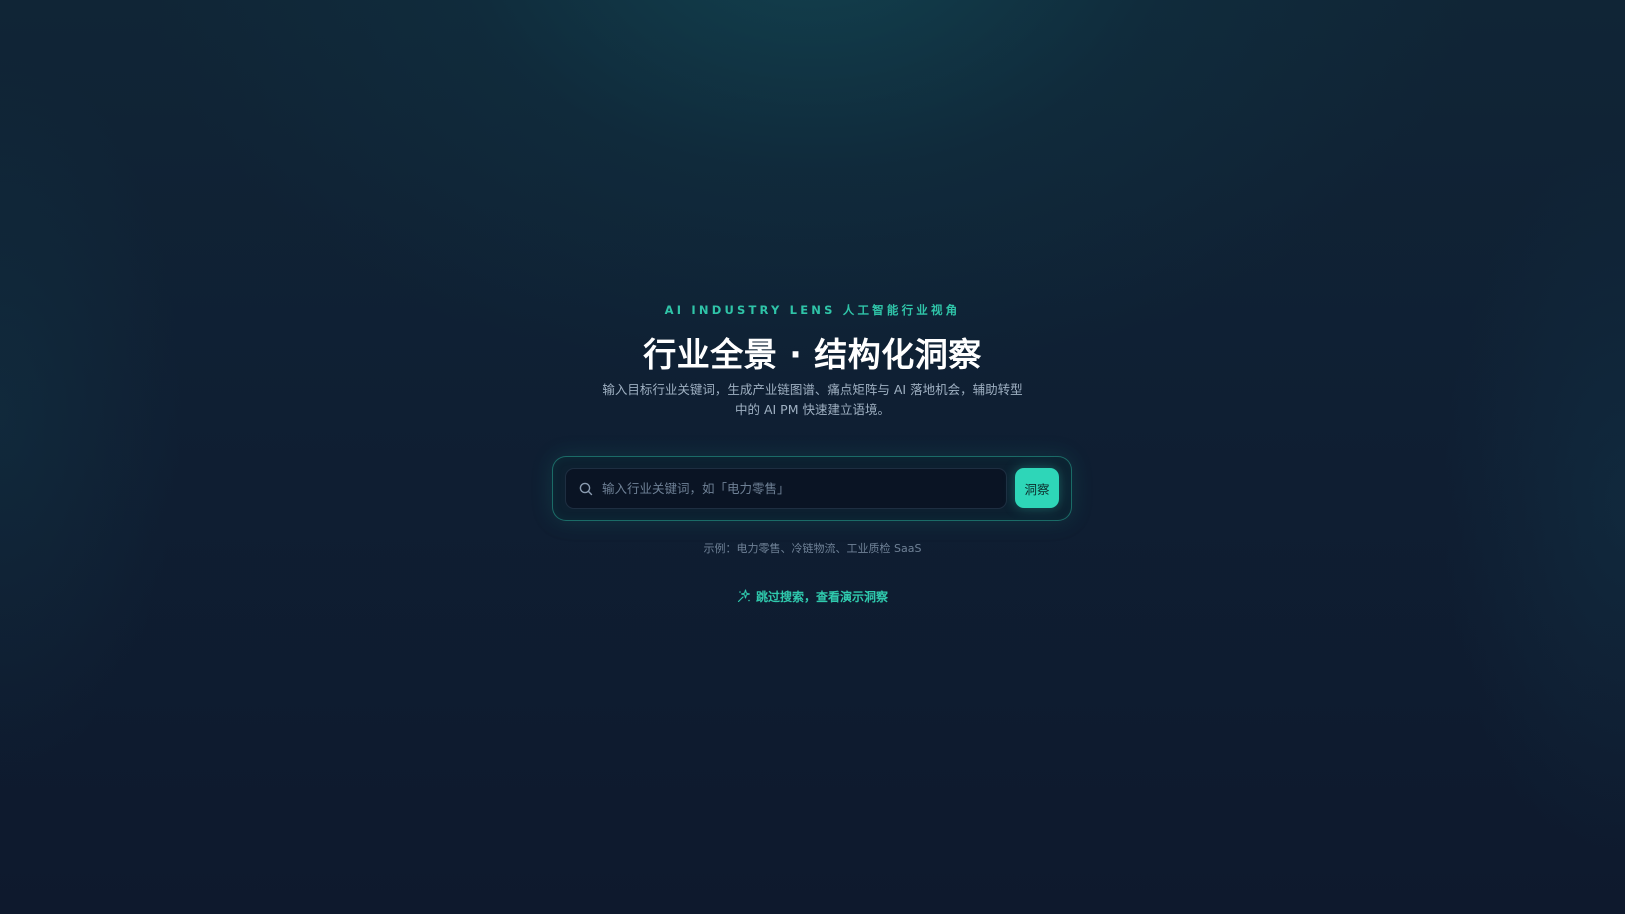  Describe the element at coordinates (586, 489) in the screenshot. I see `search-icon` at that location.